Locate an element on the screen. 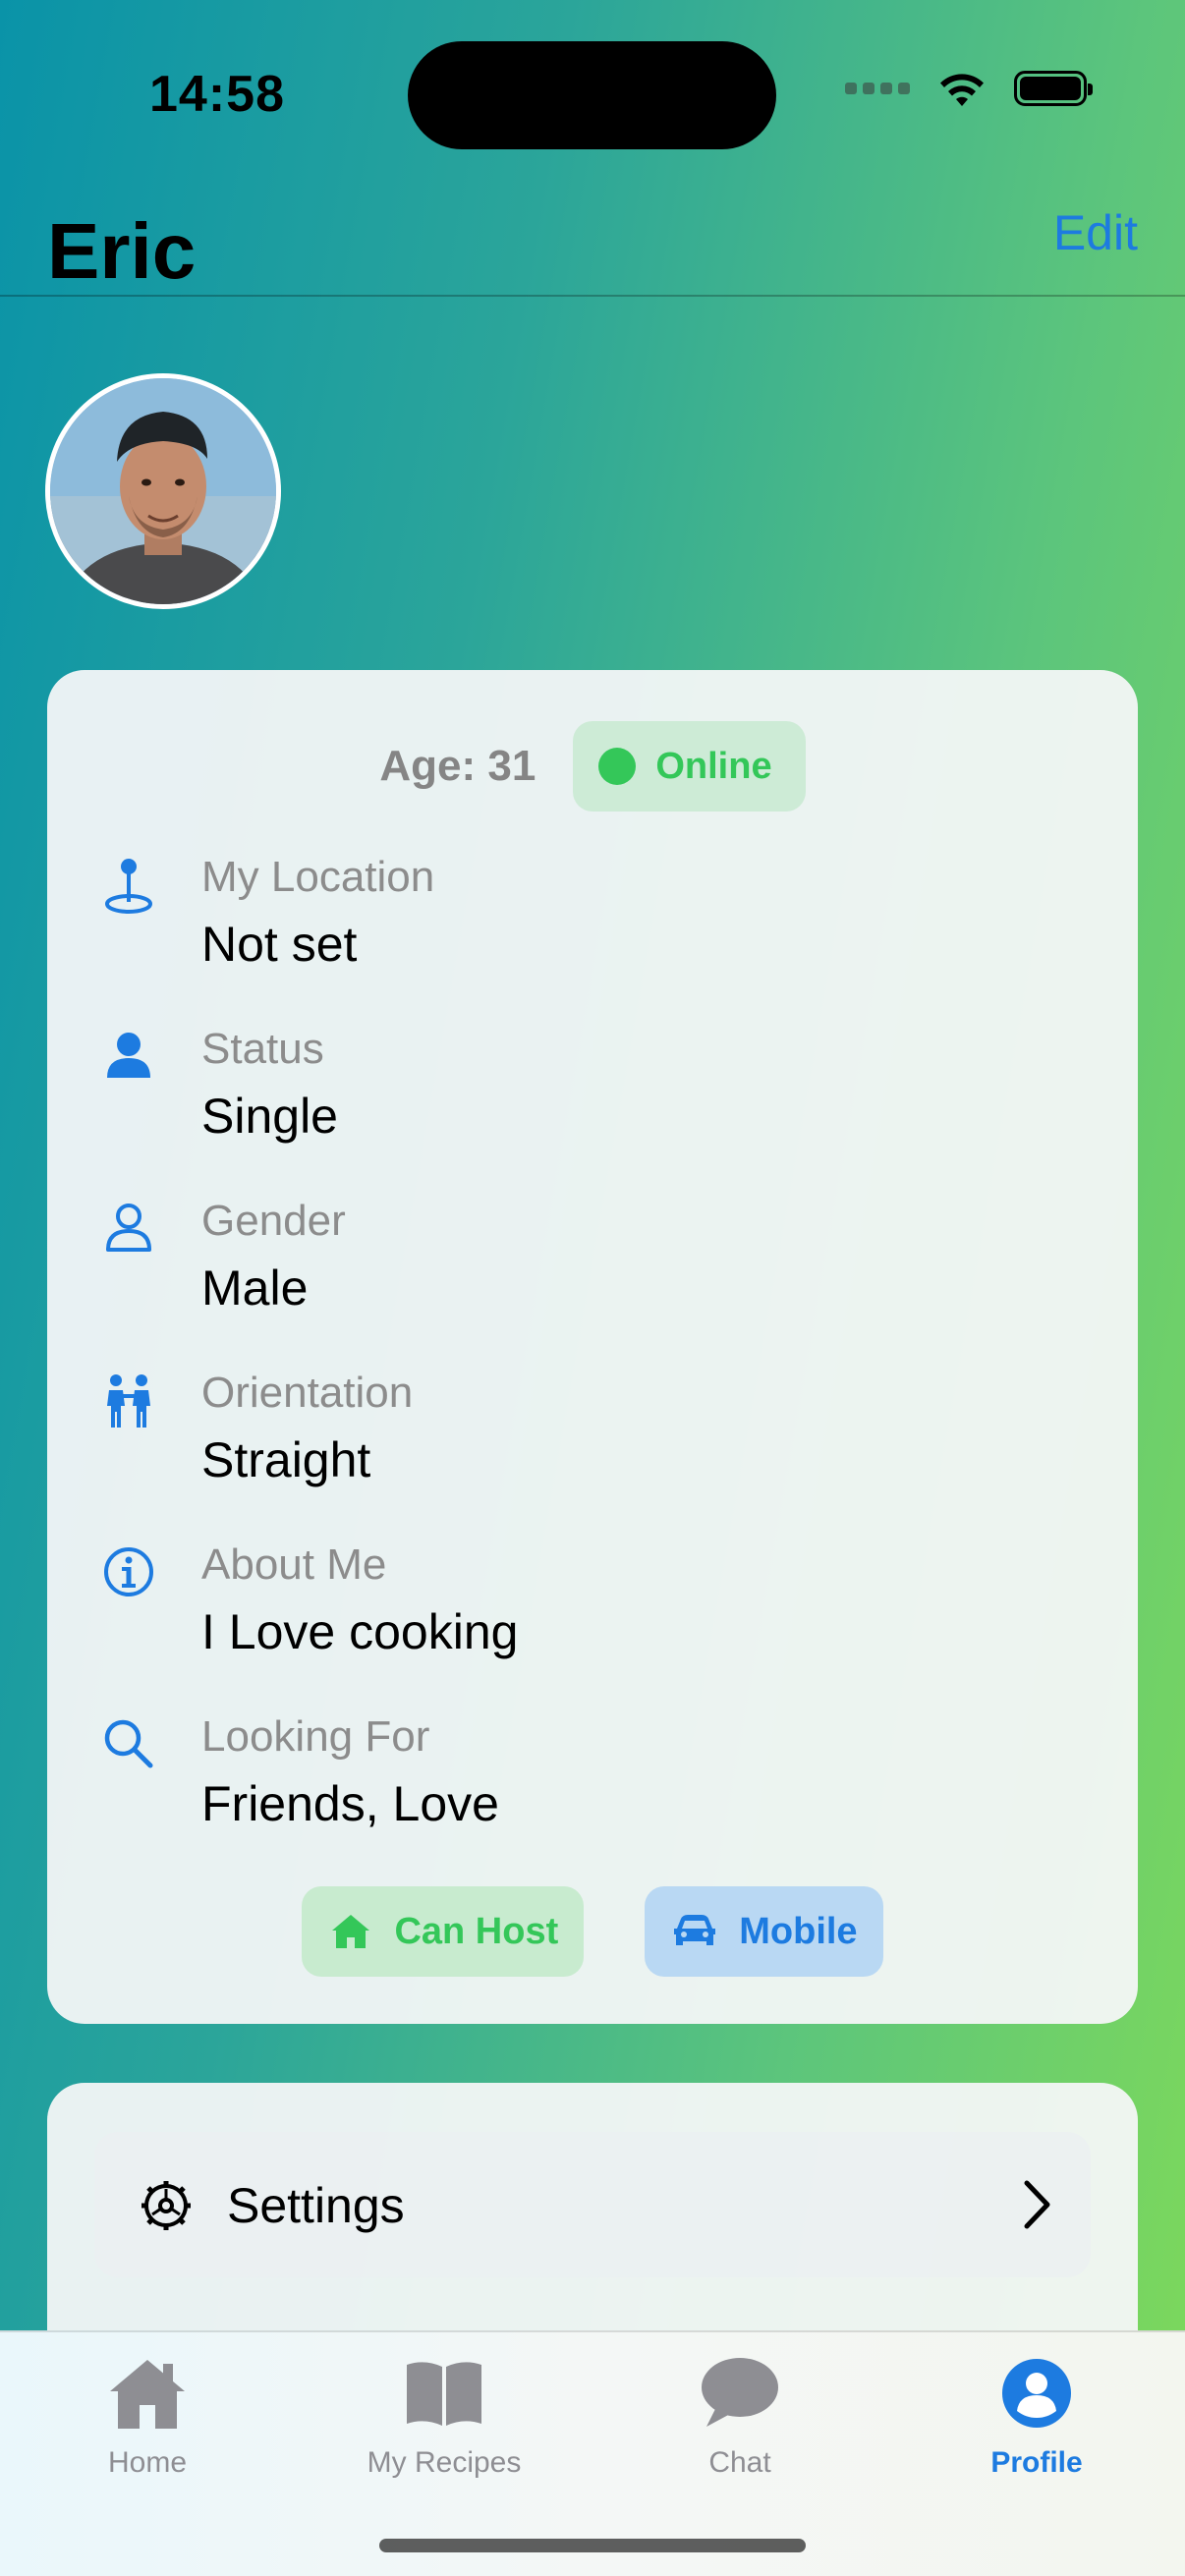 The width and height of the screenshot is (1185, 2576). age-status-row: Age: 31 Online is located at coordinates (592, 766).